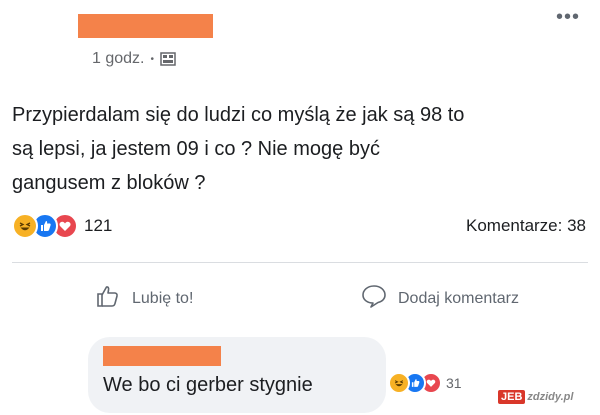  Describe the element at coordinates (163, 298) in the screenshot. I see `like-button-label: Lubię to!` at that location.